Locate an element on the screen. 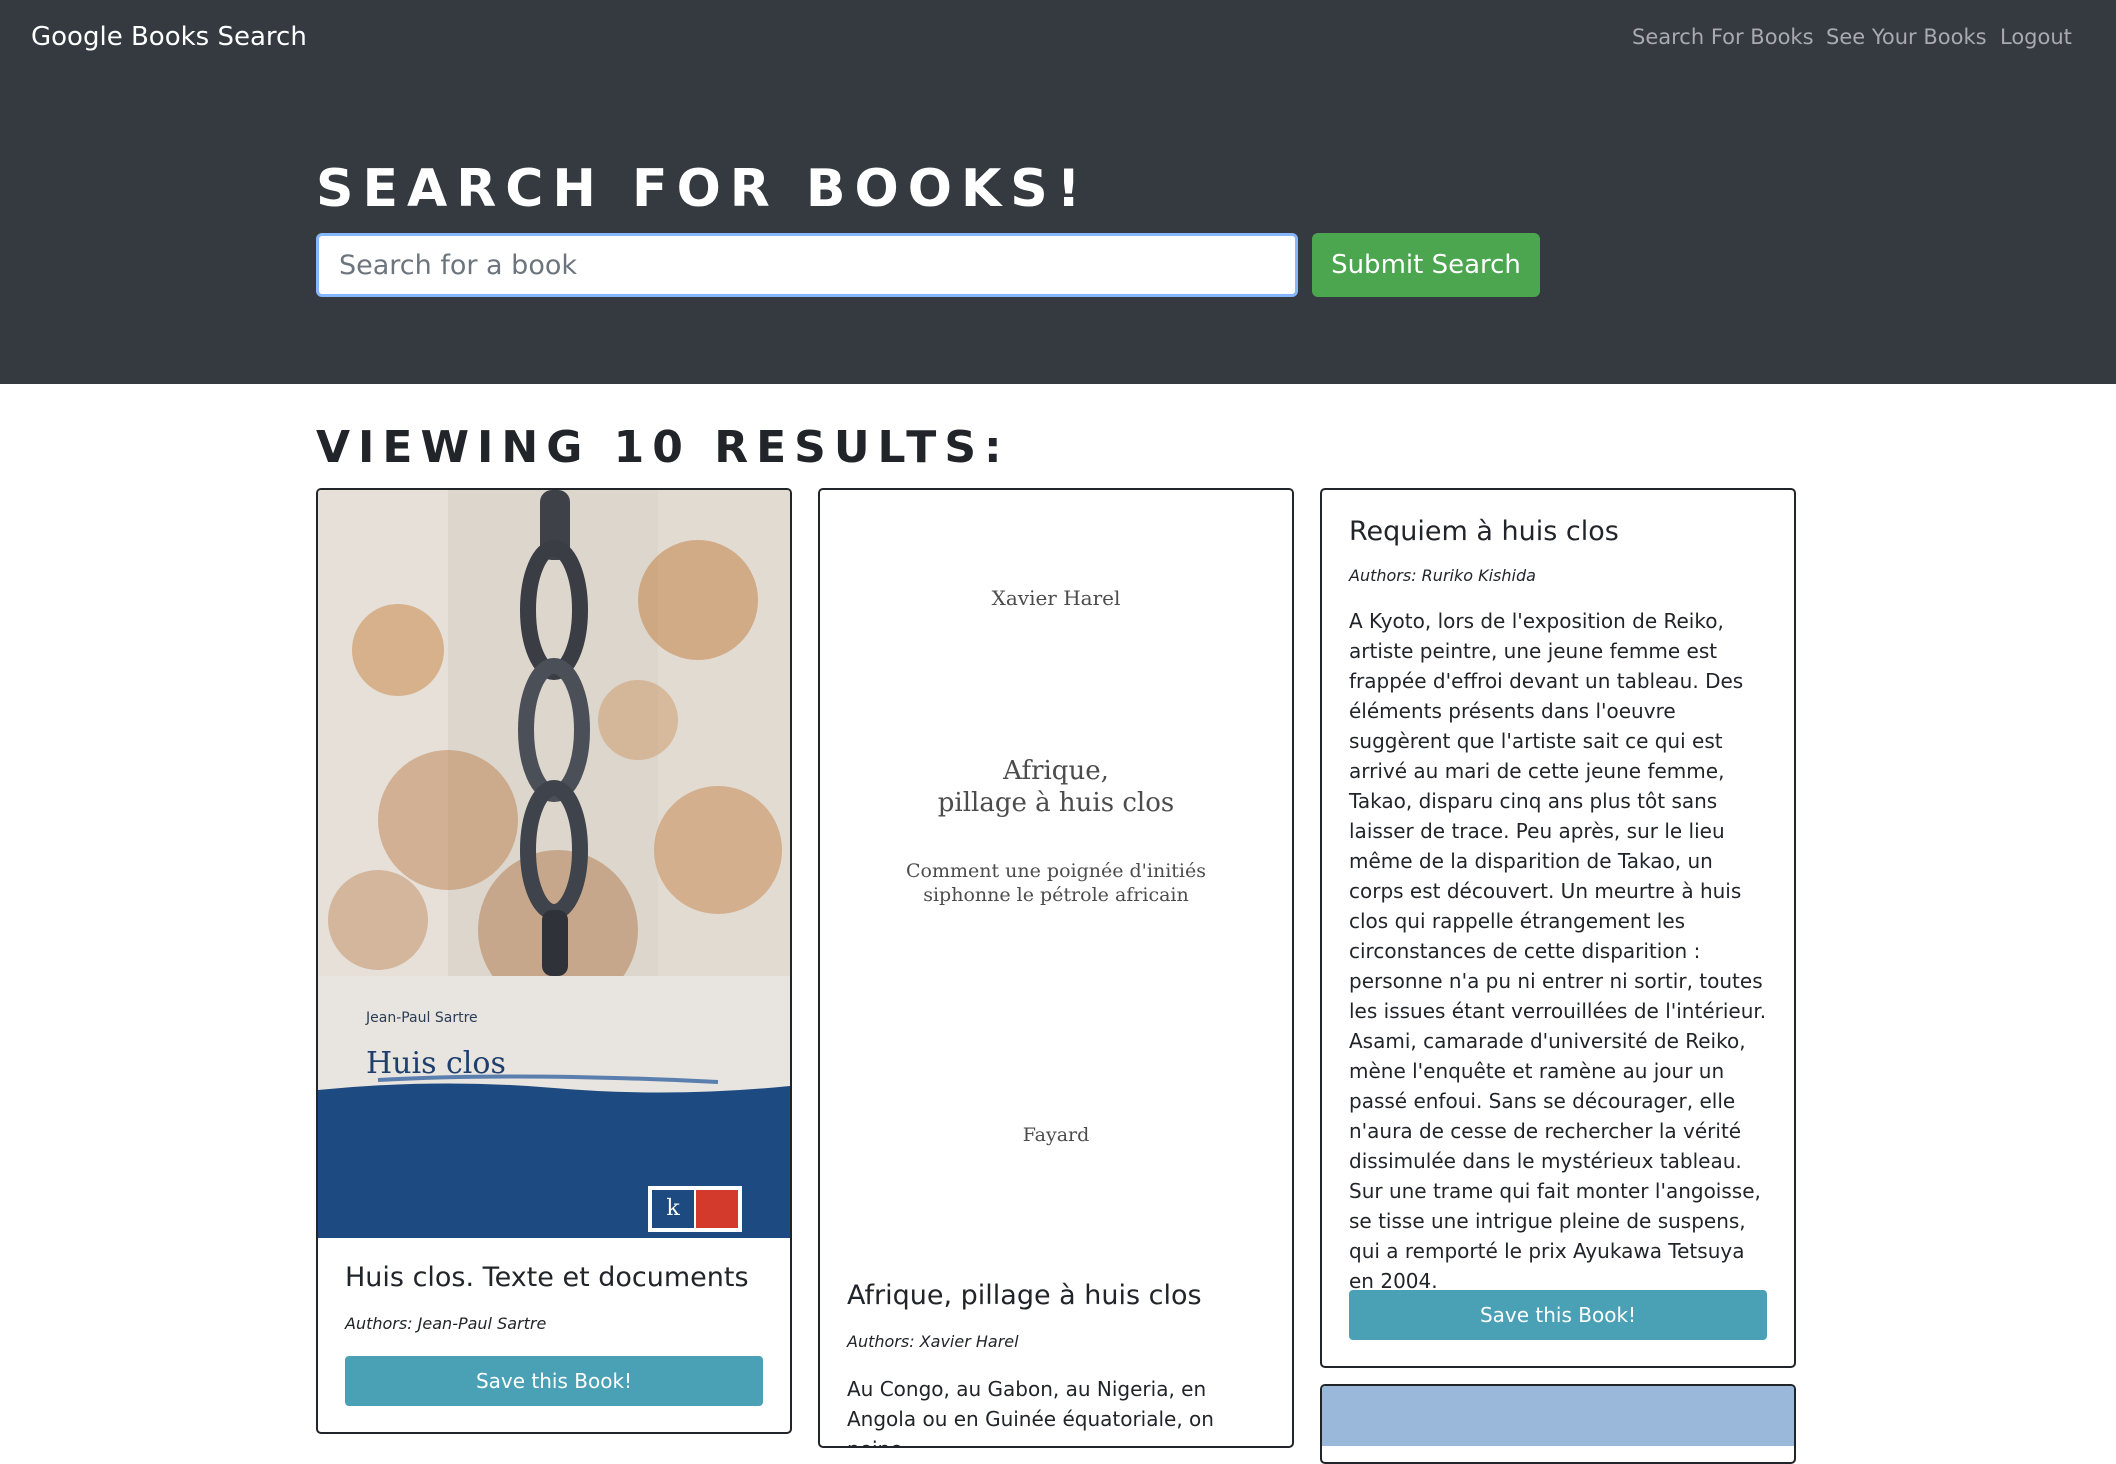  cover-author-text: Xavier Harel is located at coordinates (1056, 598).